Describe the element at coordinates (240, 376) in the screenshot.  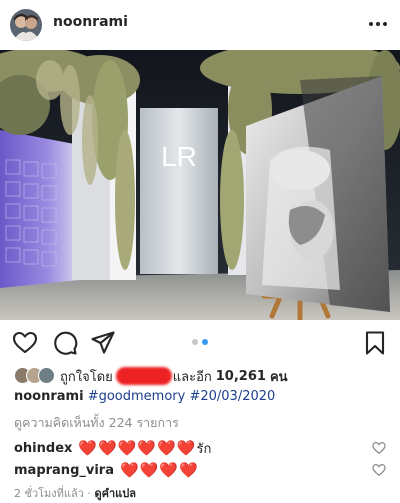
I see `likes-count: 10,261` at that location.